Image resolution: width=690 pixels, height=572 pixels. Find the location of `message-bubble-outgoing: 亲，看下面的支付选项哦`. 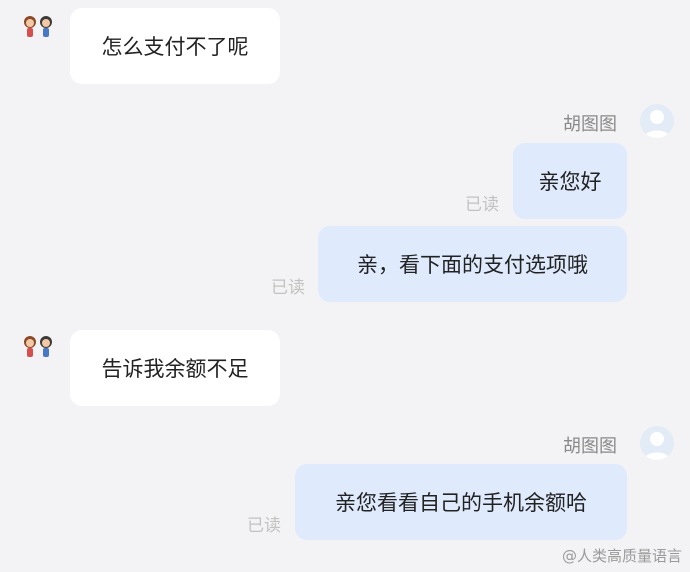

message-bubble-outgoing: 亲，看下面的支付选项哦 is located at coordinates (472, 264).